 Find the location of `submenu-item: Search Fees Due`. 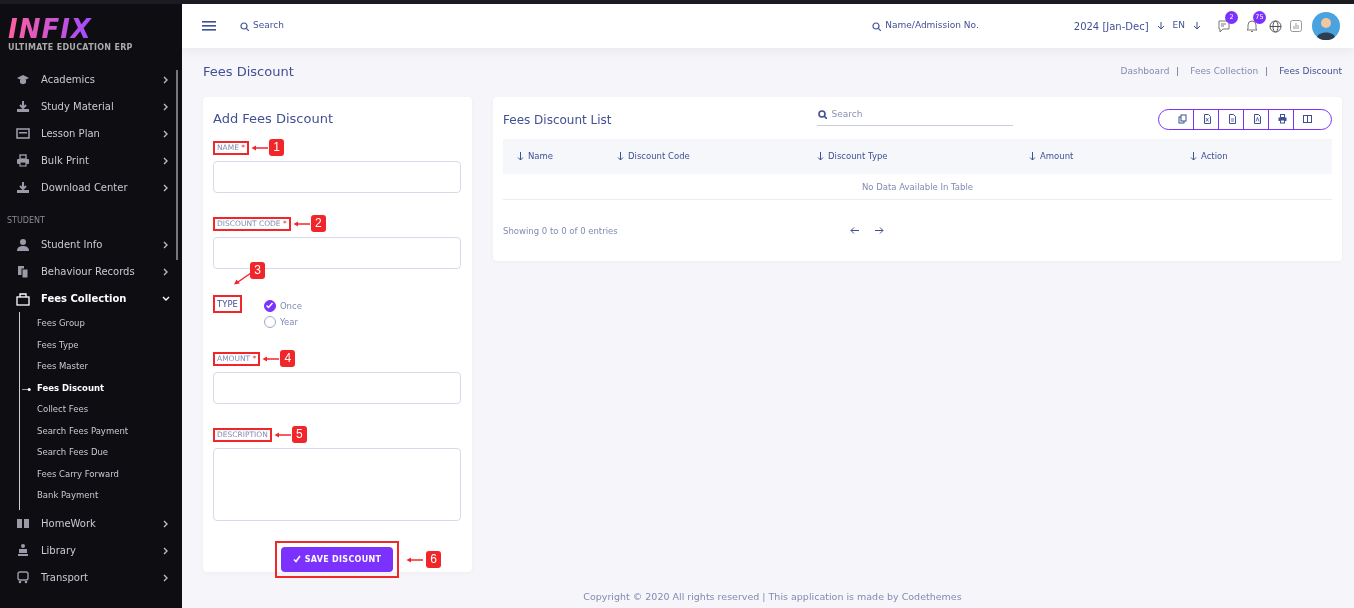

submenu-item: Search Fees Due is located at coordinates (101, 453).